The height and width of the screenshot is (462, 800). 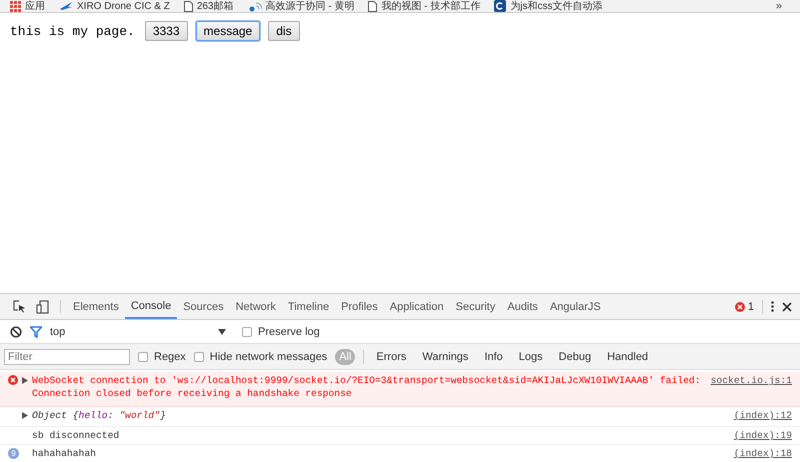 I want to click on bookmark-link: 我的视图 - 技术部工作, so click(x=430, y=6).